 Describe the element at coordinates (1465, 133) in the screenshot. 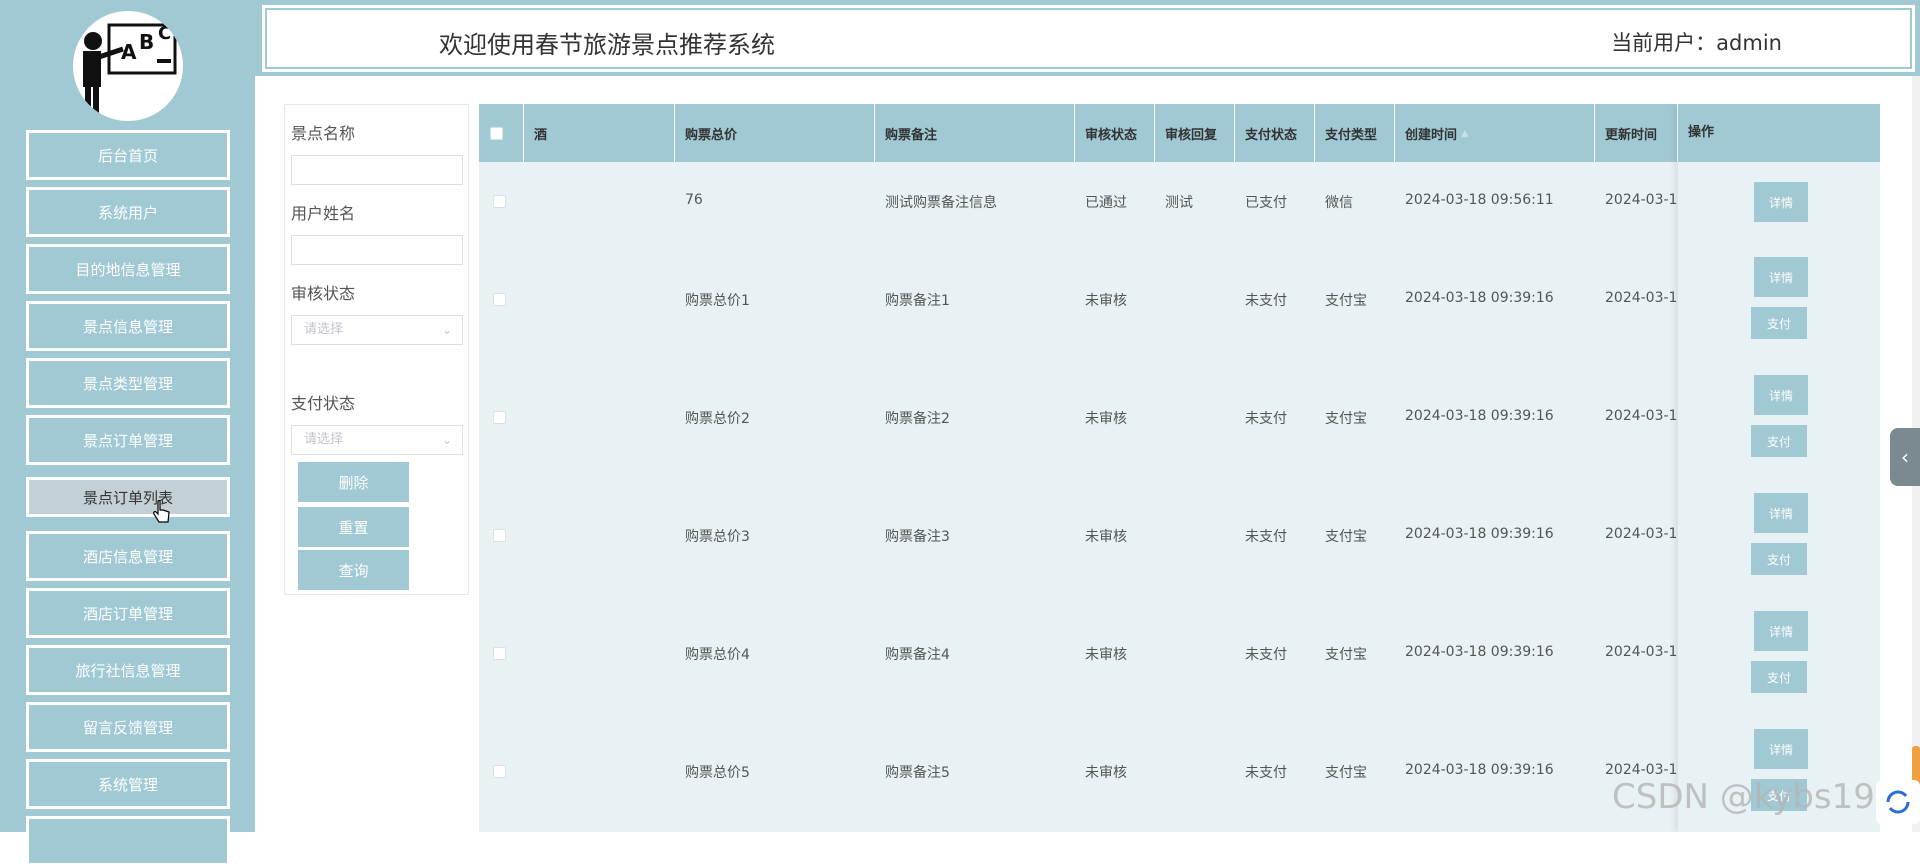

I see `sort-icon: ▲` at that location.